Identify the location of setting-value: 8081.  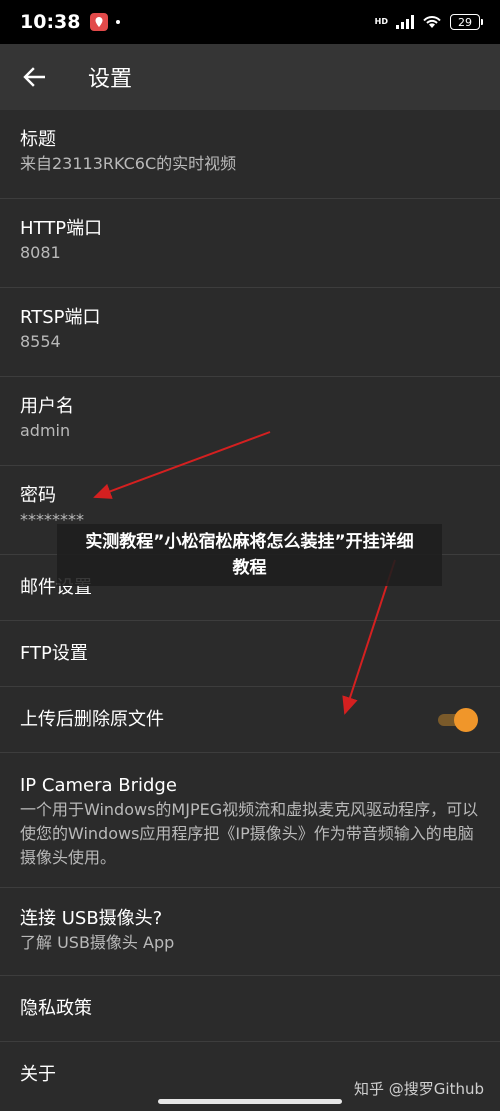
(40, 252).